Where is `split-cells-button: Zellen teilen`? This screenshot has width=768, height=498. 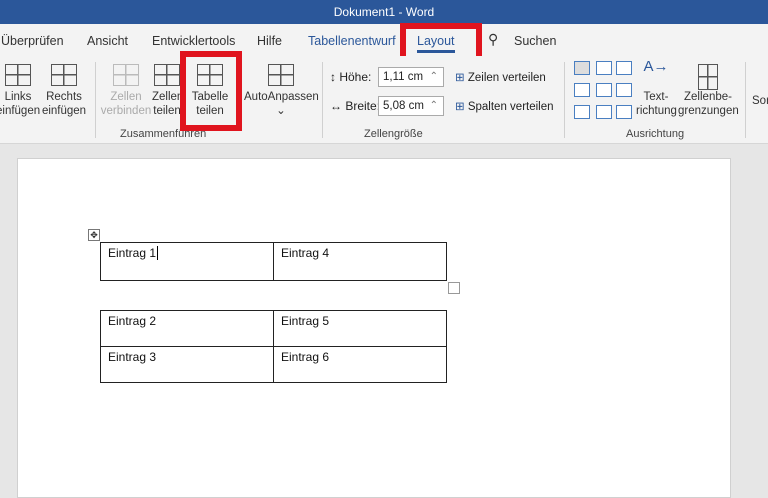
split-cells-button: Zellen teilen is located at coordinates (167, 91).